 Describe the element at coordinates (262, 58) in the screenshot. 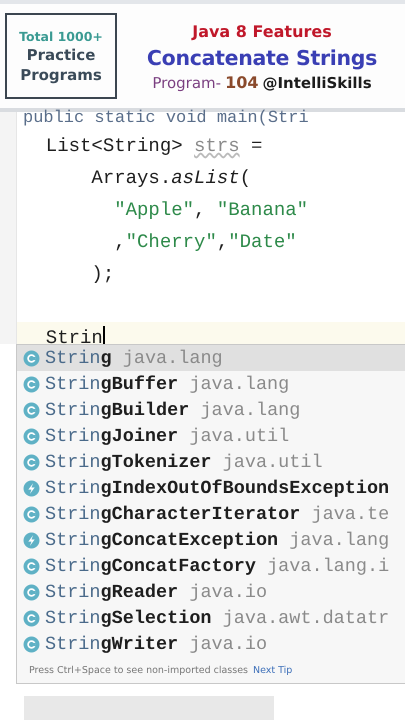

I see `video-title: Concatenate Strings` at that location.